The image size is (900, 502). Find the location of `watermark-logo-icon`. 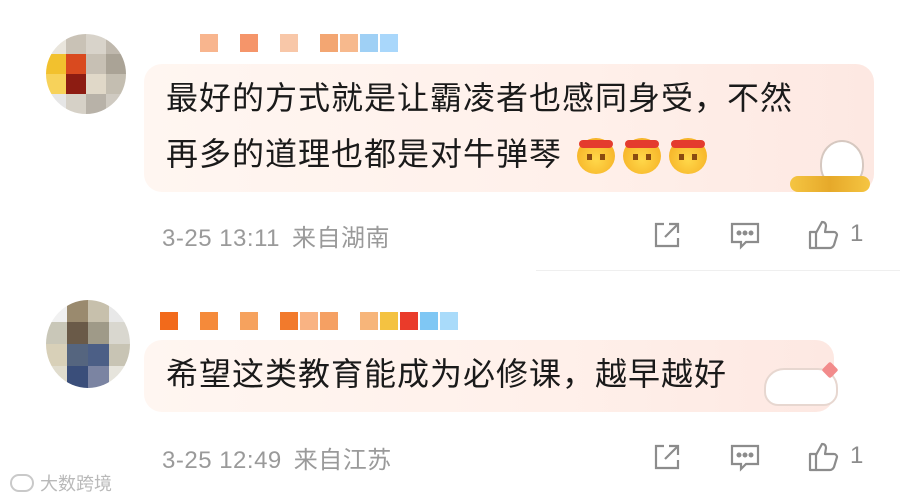

watermark-logo-icon is located at coordinates (22, 483).